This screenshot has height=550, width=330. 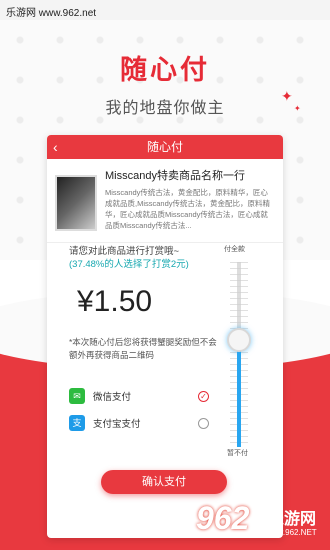 What do you see at coordinates (291, 532) in the screenshot?
I see `logo-url: www.962.NET` at bounding box center [291, 532].